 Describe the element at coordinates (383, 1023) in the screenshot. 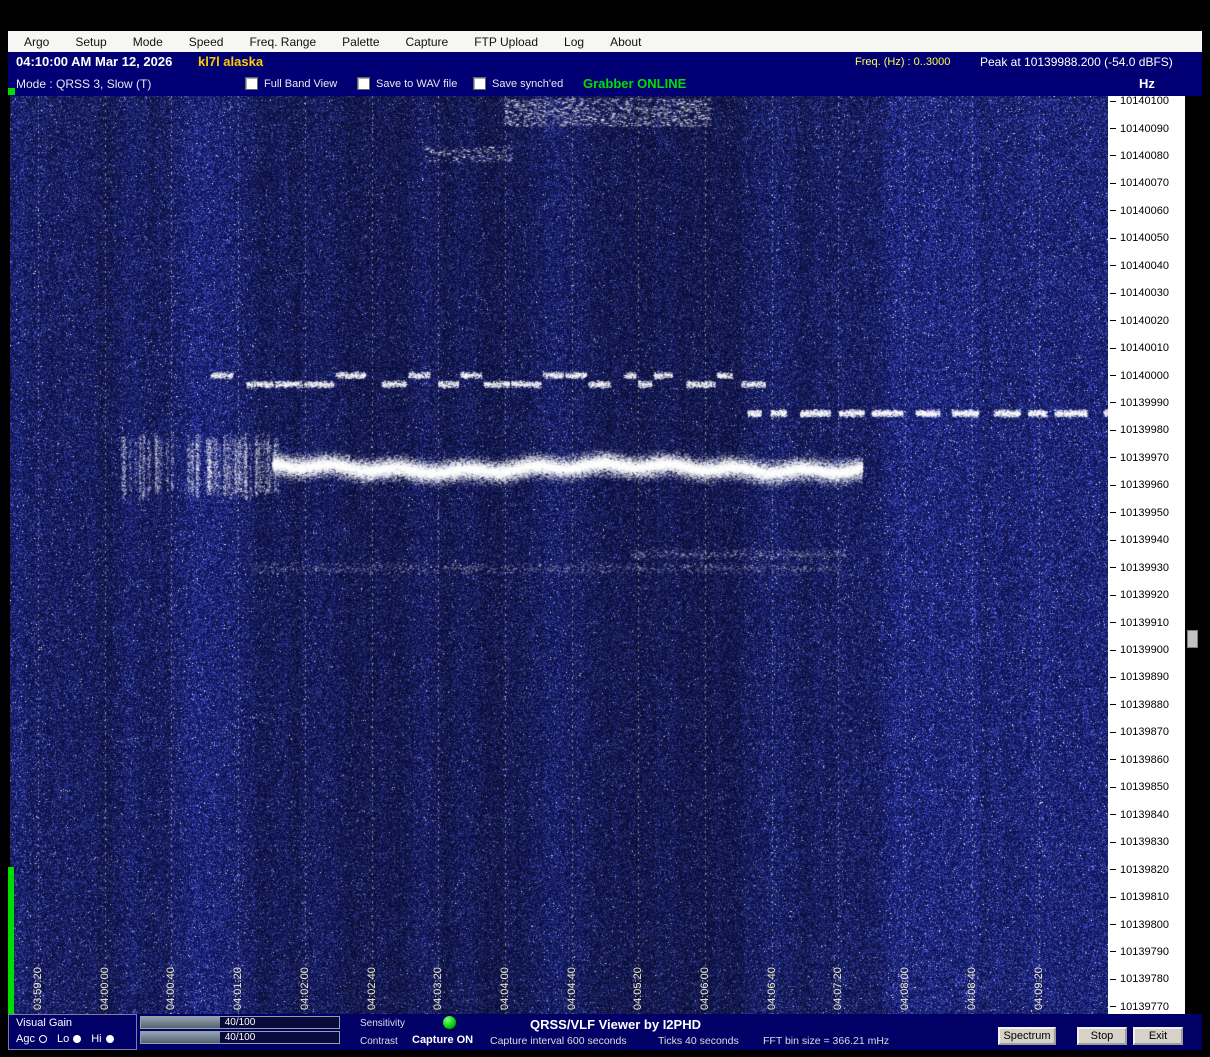

I see `sensitivity-label: Sensitivity` at that location.